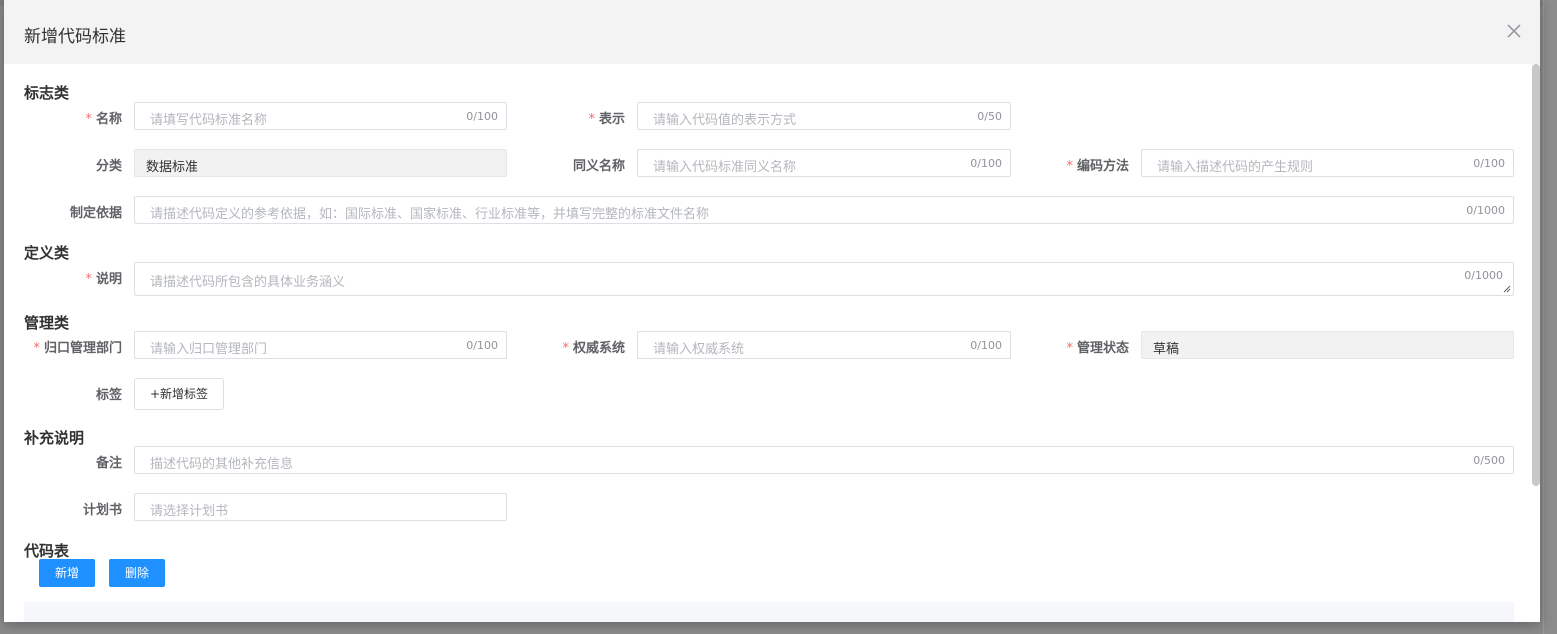 This screenshot has width=1557, height=634. I want to click on plan-select: 请选择计划书, so click(320, 507).